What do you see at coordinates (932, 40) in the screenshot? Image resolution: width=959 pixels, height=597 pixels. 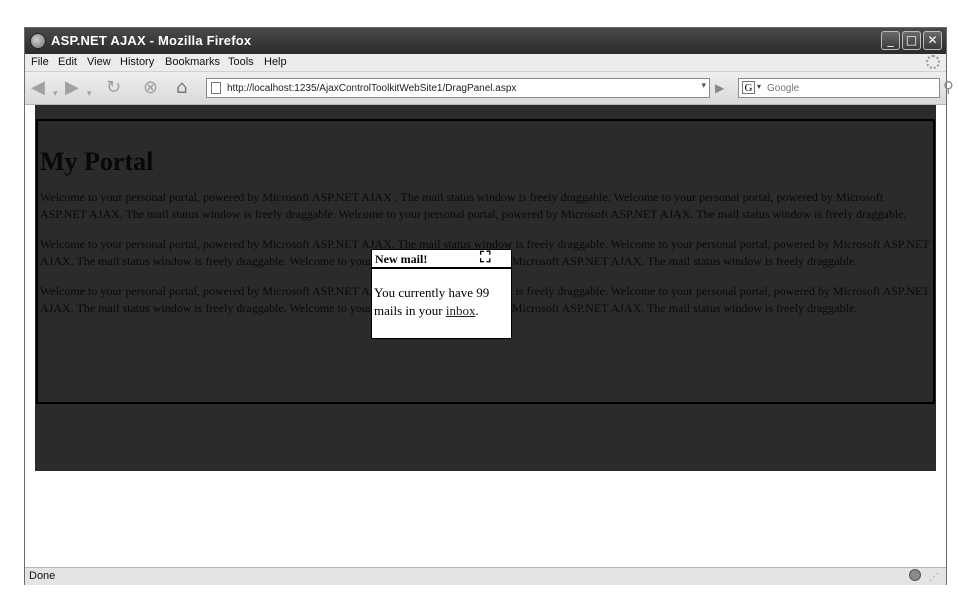 I see `close-button: ✕` at bounding box center [932, 40].